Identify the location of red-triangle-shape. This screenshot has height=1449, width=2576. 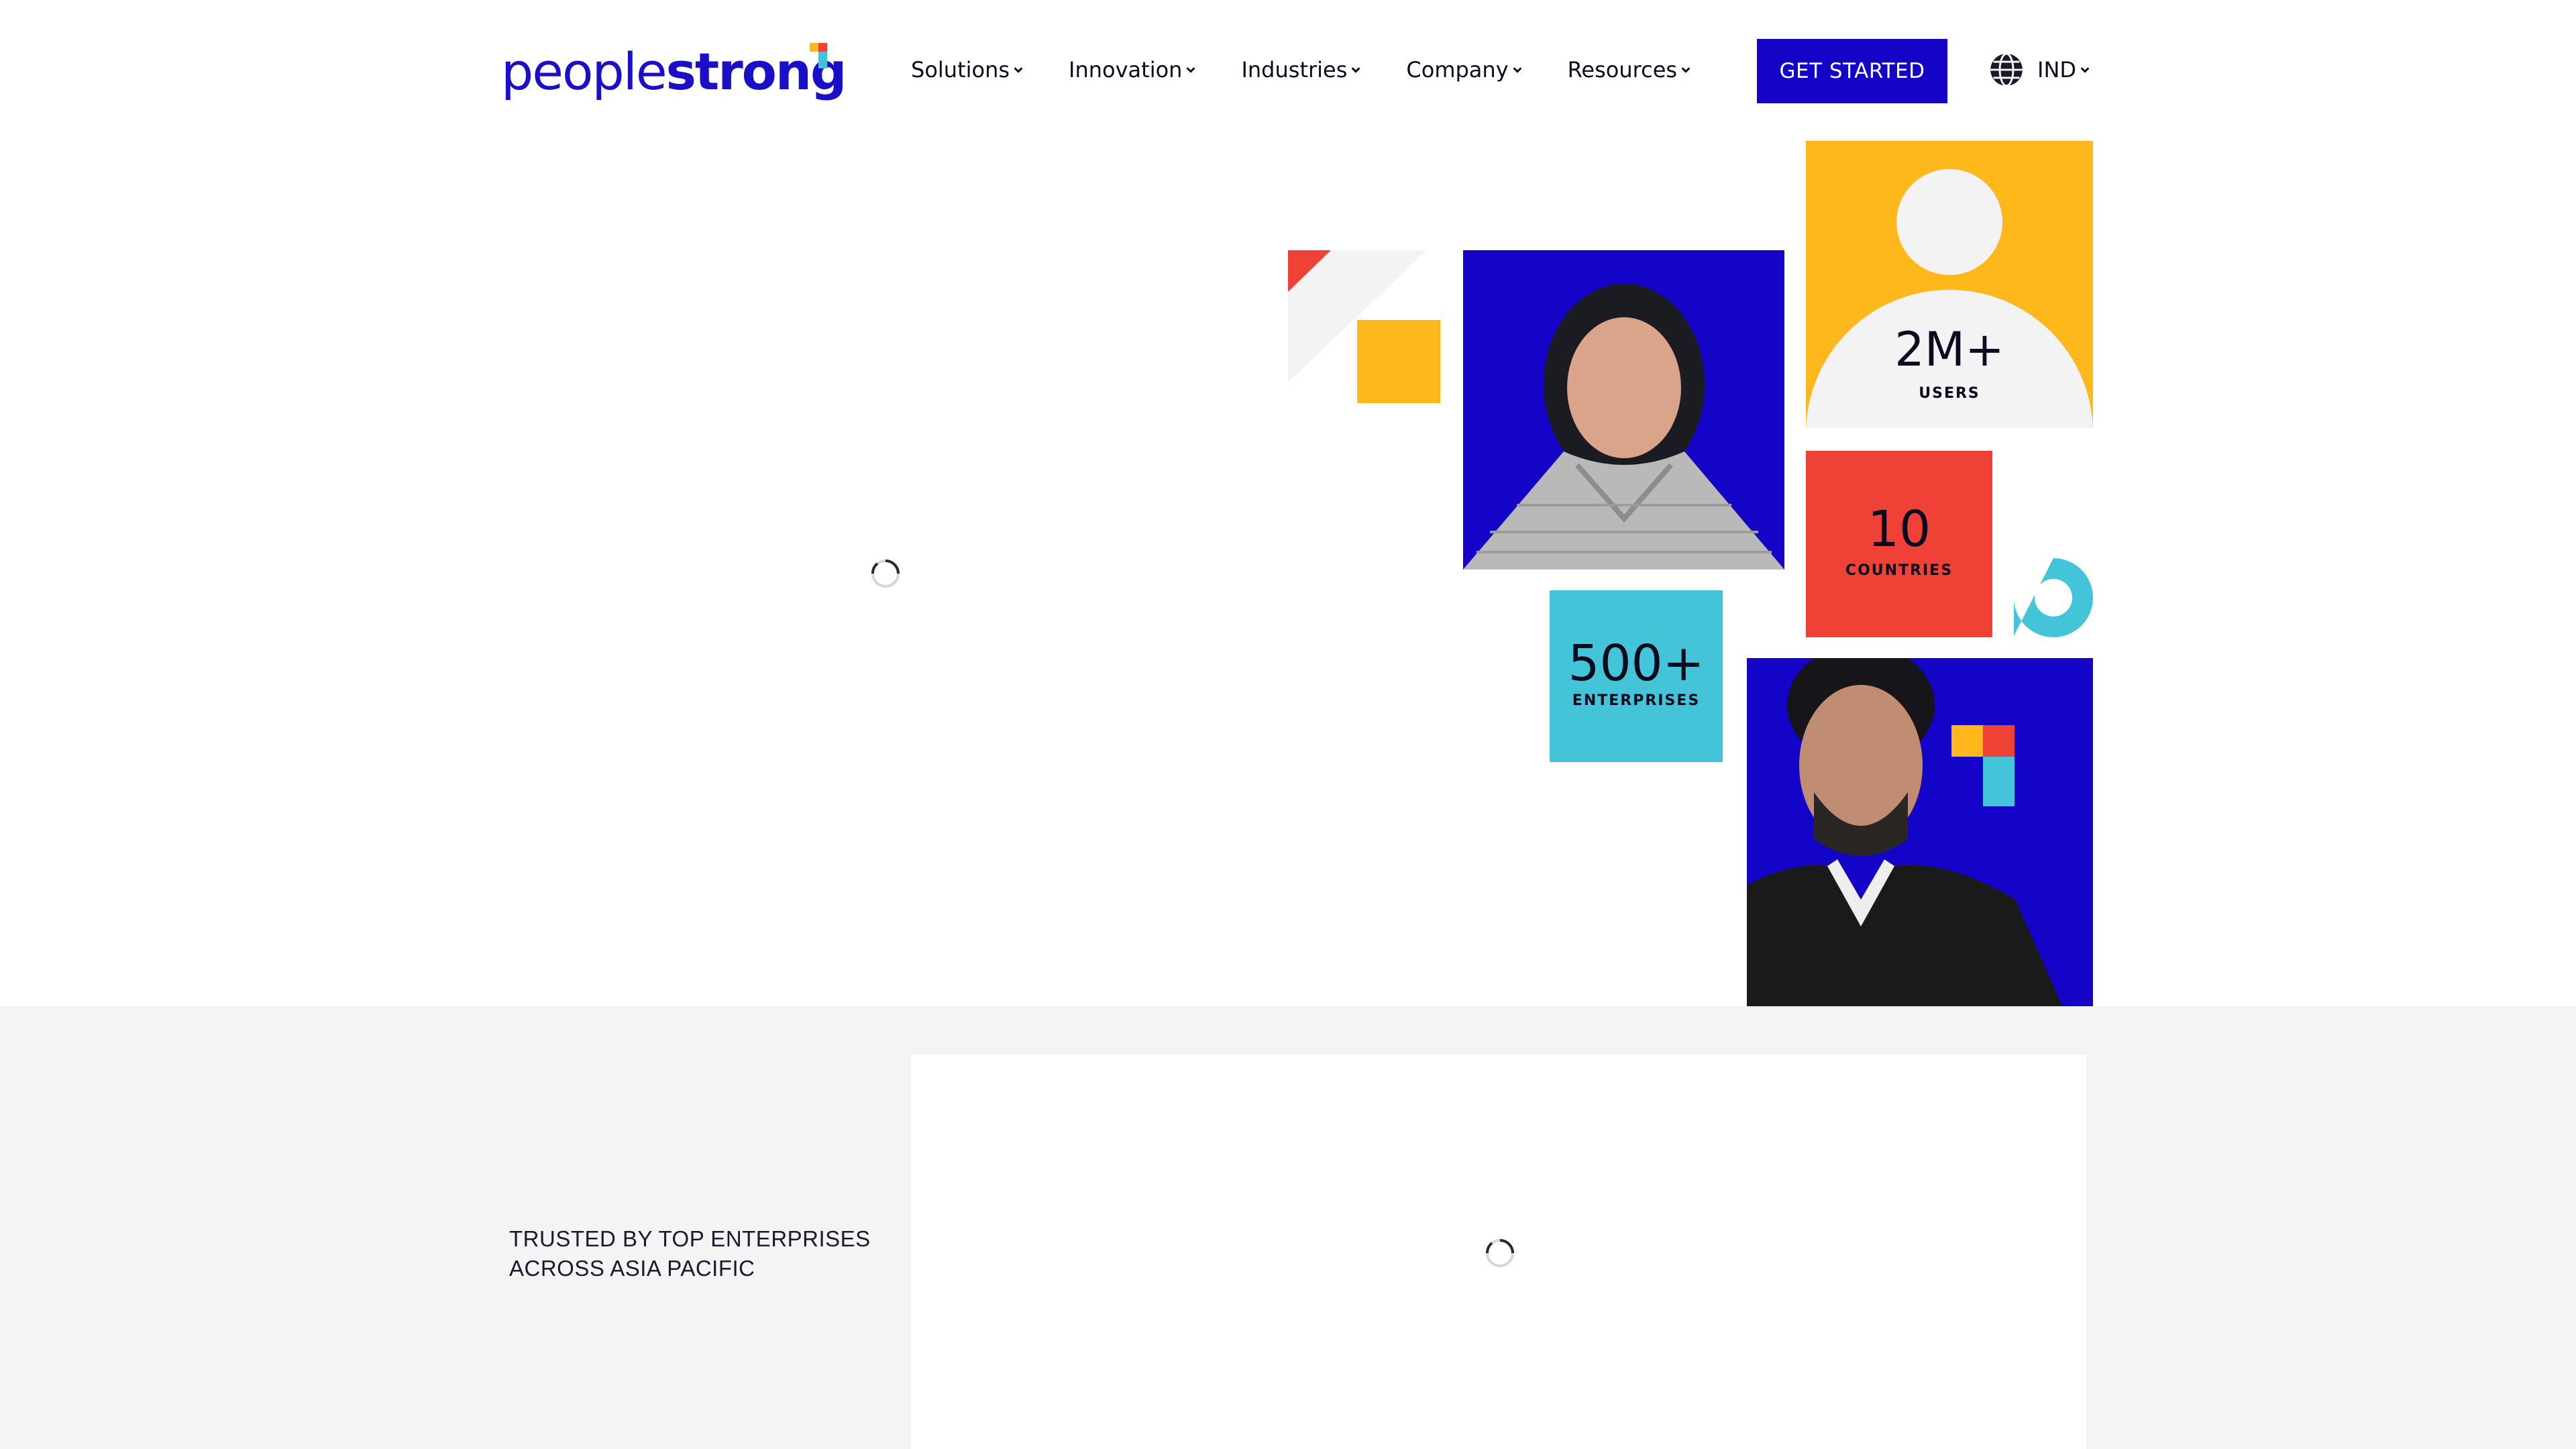
(1309, 271).